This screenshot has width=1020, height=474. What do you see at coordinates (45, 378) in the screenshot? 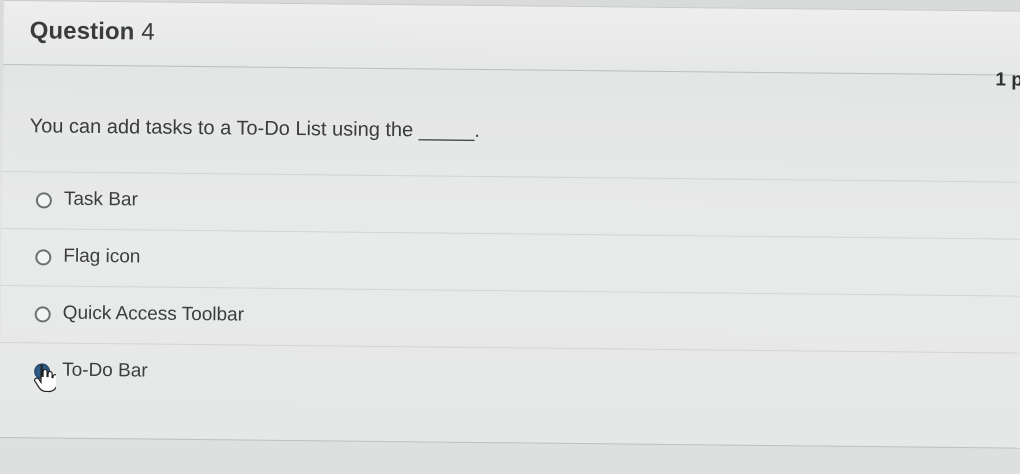
I see `hand-pointer-icon` at bounding box center [45, 378].